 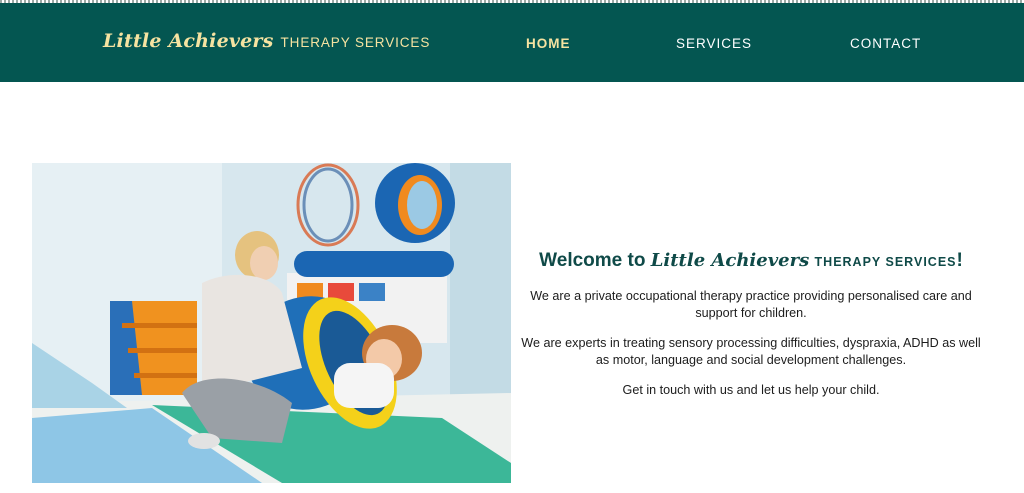 I want to click on welcome-tagline: THERAPY SERVICES, so click(x=885, y=262).